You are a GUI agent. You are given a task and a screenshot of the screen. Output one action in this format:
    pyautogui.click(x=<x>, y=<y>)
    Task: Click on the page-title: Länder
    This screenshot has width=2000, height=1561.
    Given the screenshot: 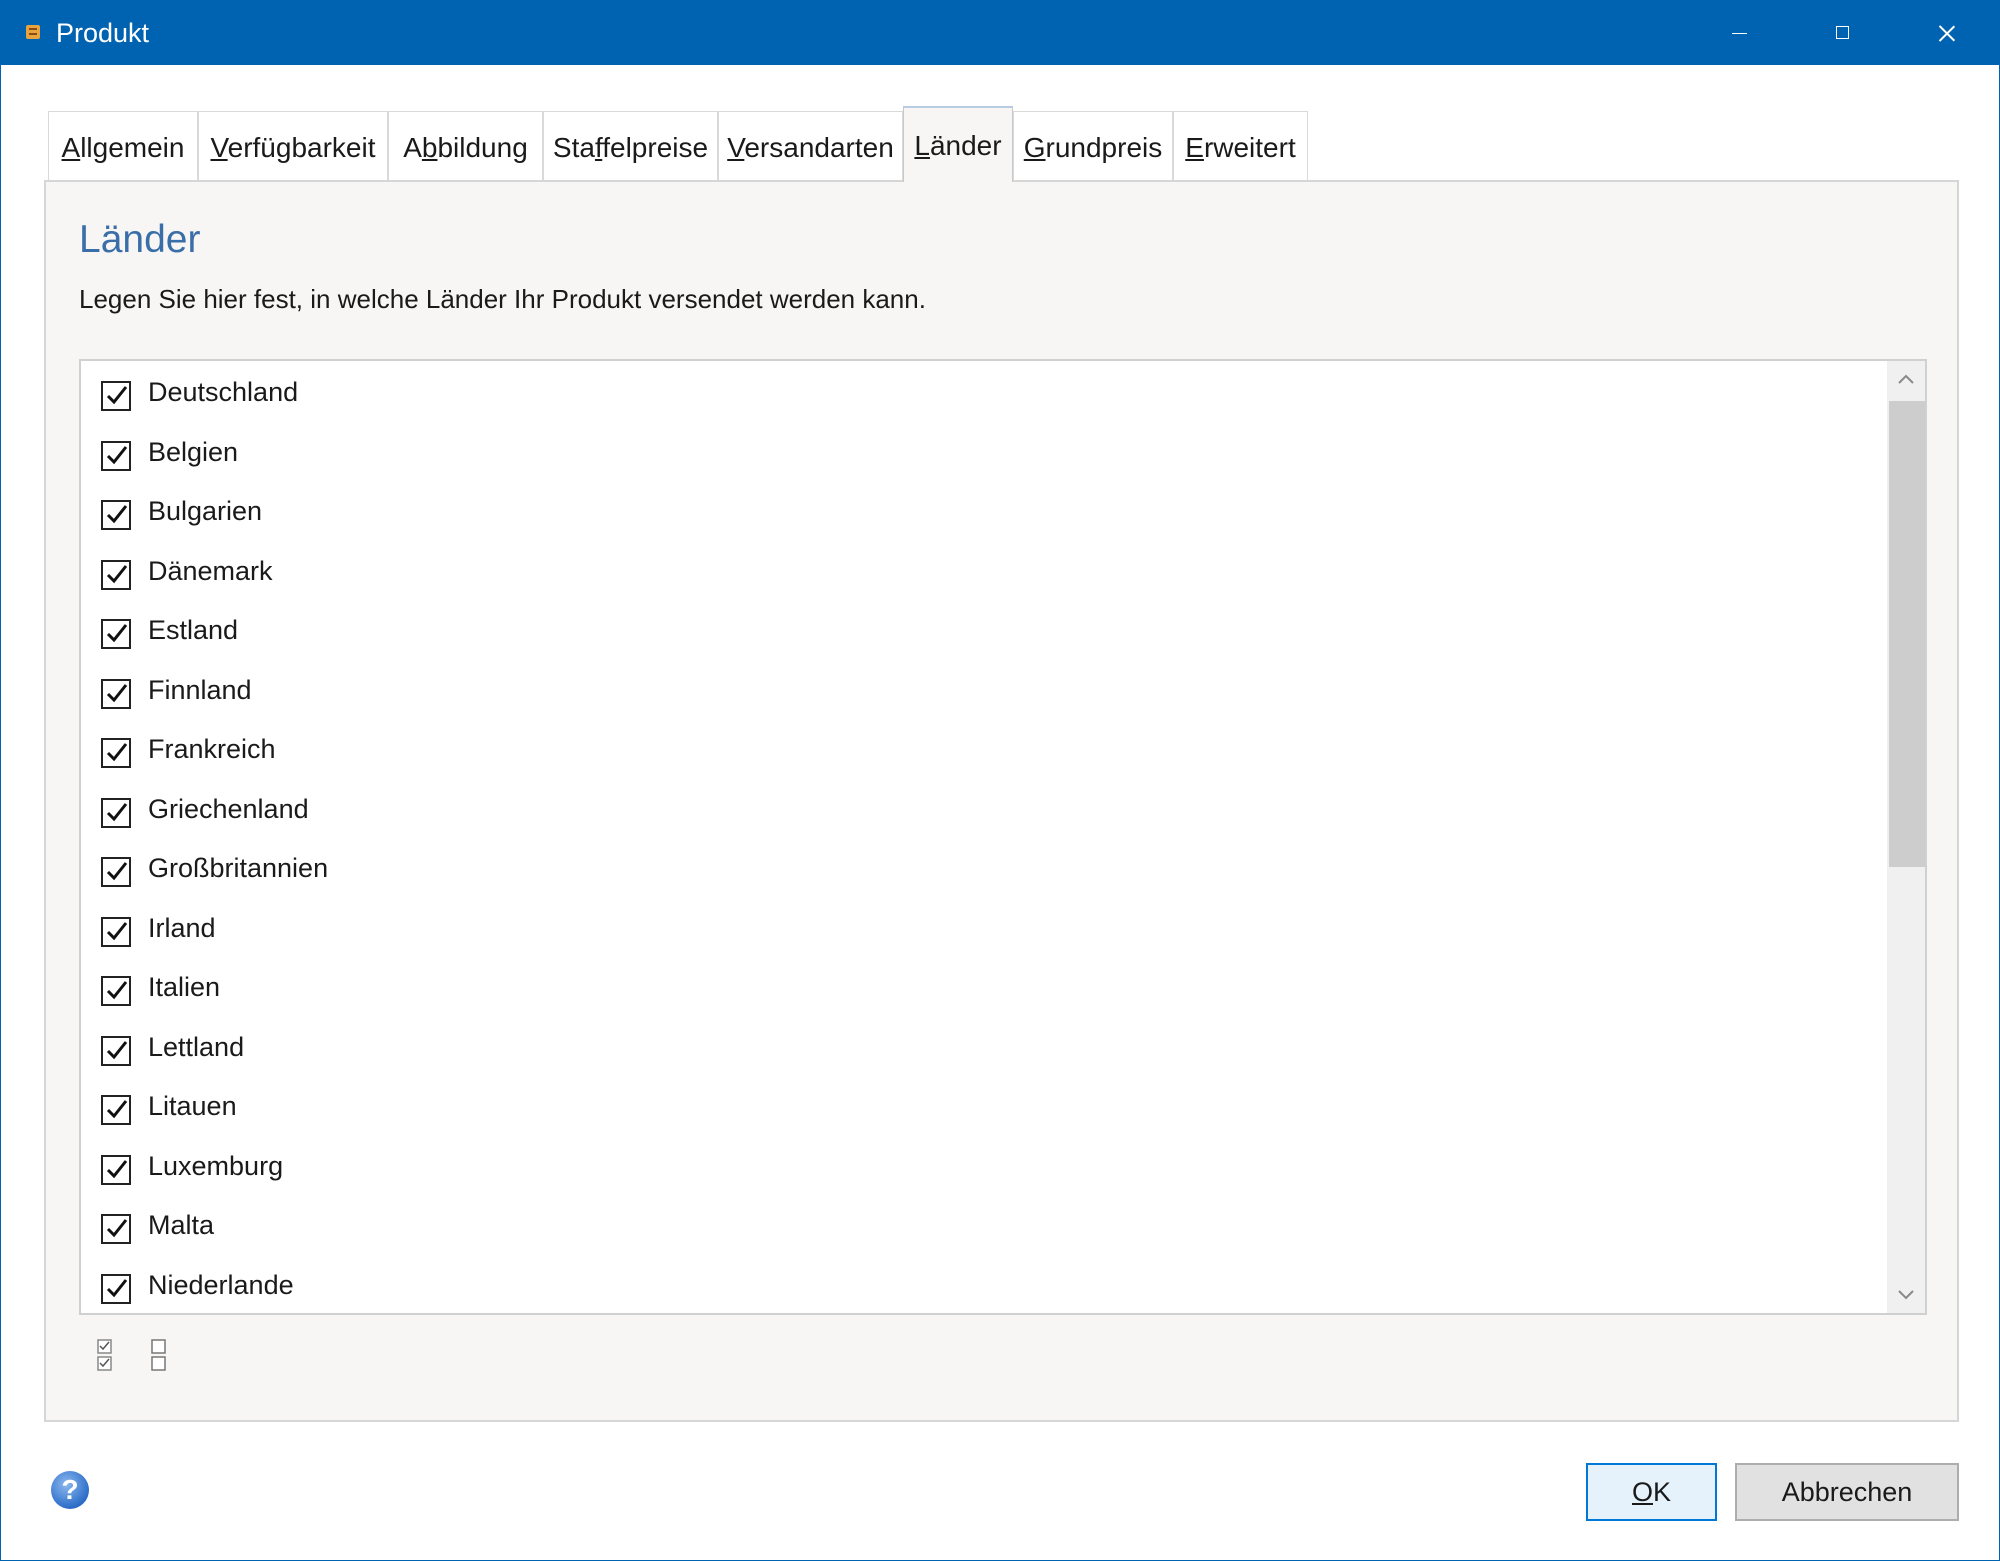 What is the action you would take?
    pyautogui.click(x=140, y=239)
    